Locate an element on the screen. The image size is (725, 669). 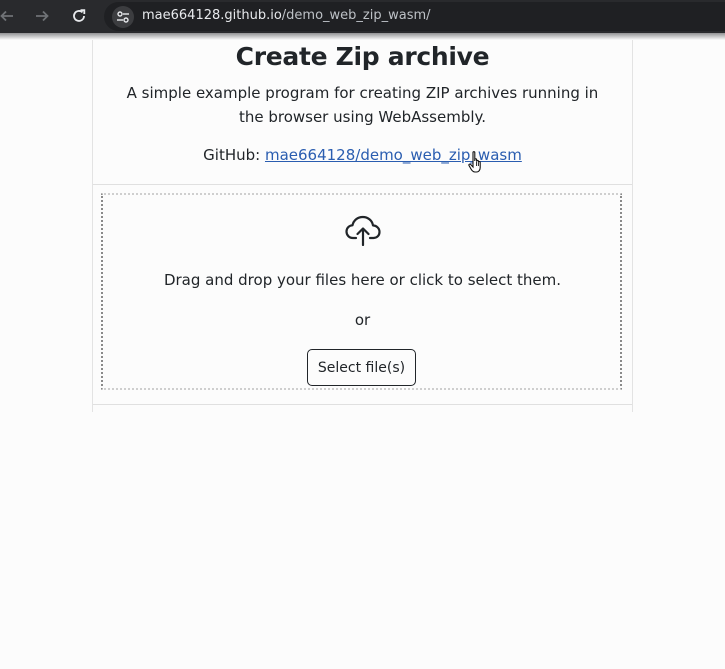
page-title: Create Zip archive is located at coordinates (362, 56).